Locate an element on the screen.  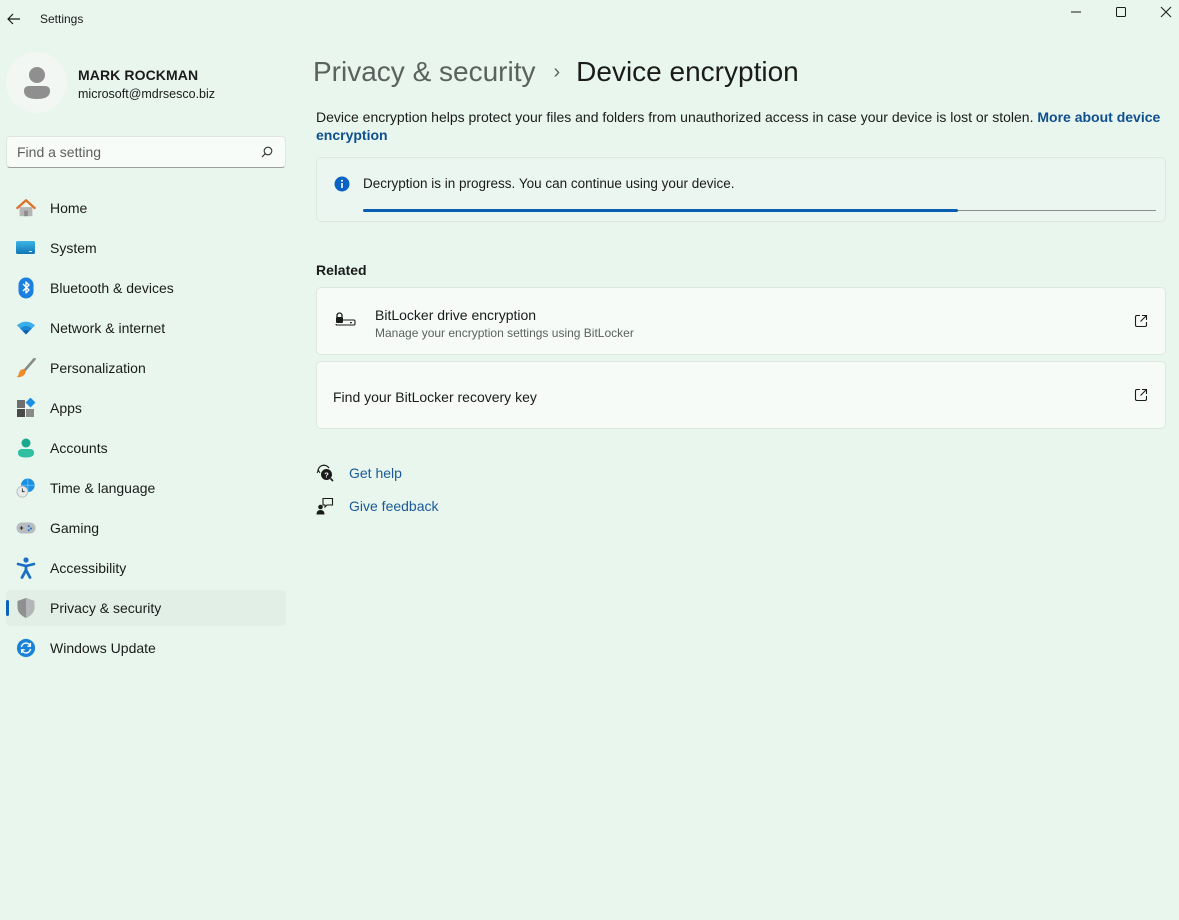
bluetooth-icon is located at coordinates (26, 288).